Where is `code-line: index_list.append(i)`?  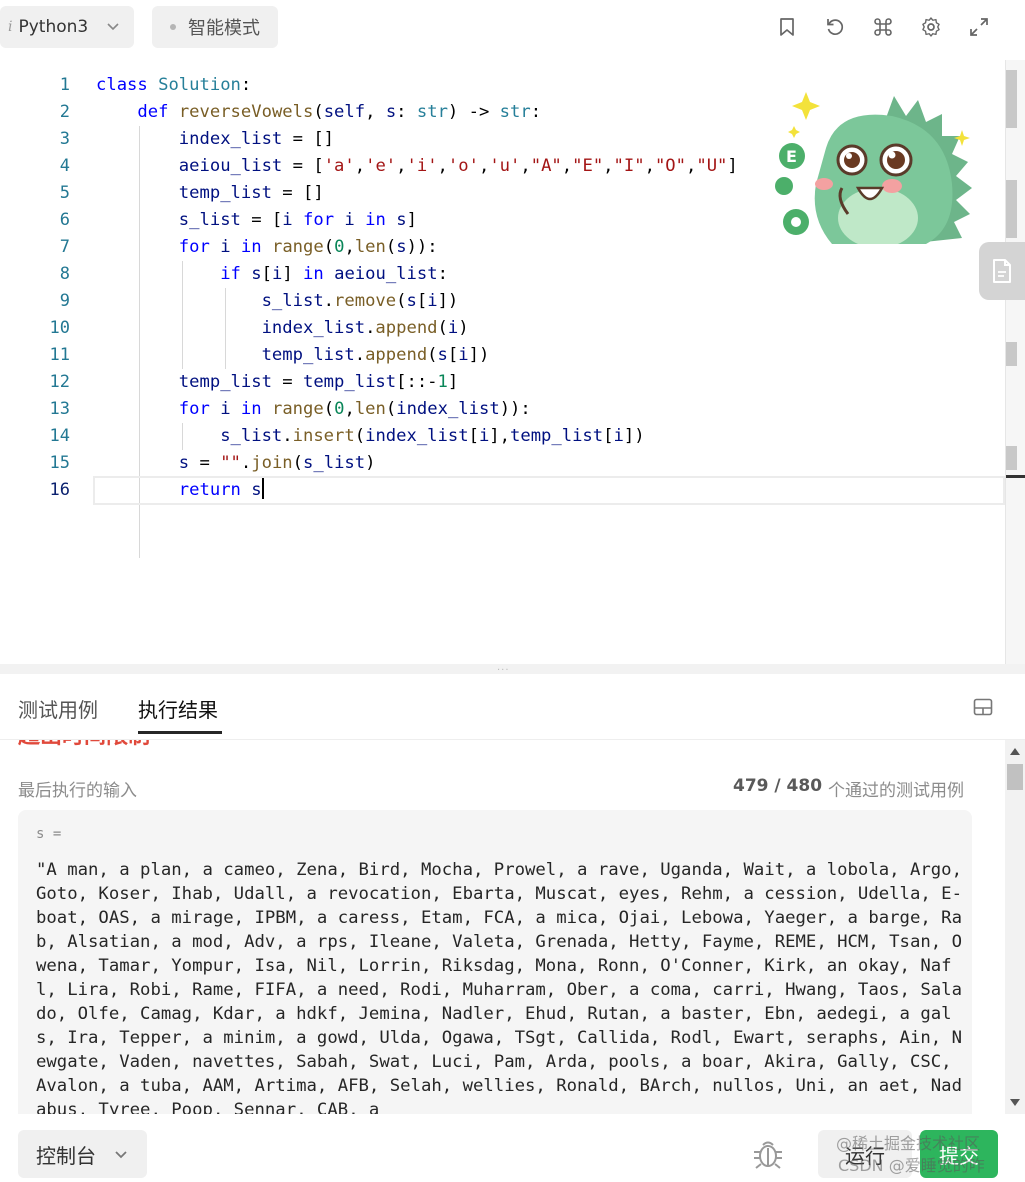 code-line: index_list.append(i) is located at coordinates (365, 328).